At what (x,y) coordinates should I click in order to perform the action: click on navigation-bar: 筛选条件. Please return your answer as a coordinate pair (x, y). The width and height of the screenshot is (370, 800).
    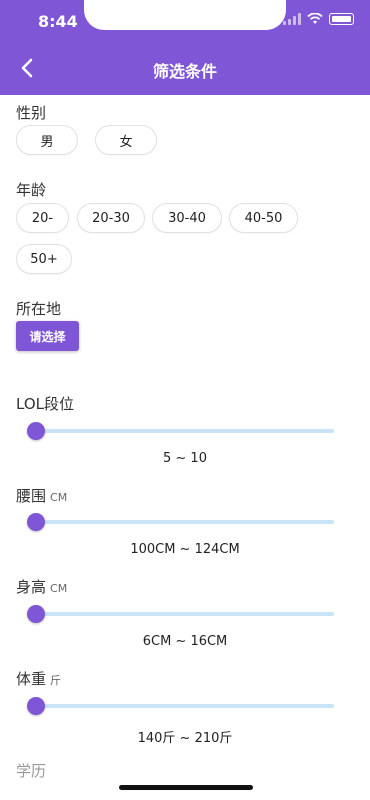
    Looking at the image, I should click on (185, 68).